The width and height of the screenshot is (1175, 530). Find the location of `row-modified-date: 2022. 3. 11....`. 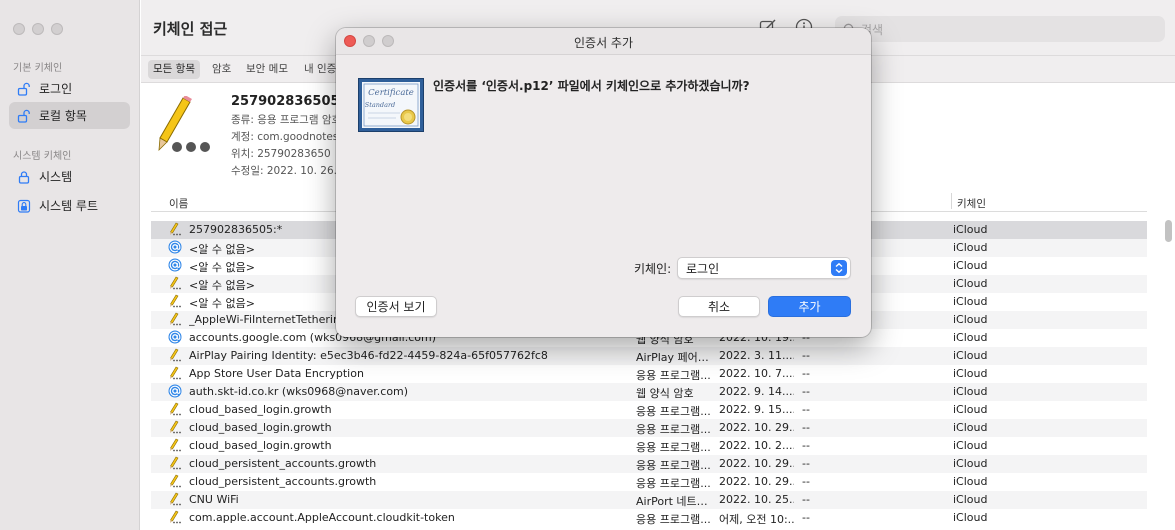

row-modified-date: 2022. 3. 11.... is located at coordinates (756, 355).